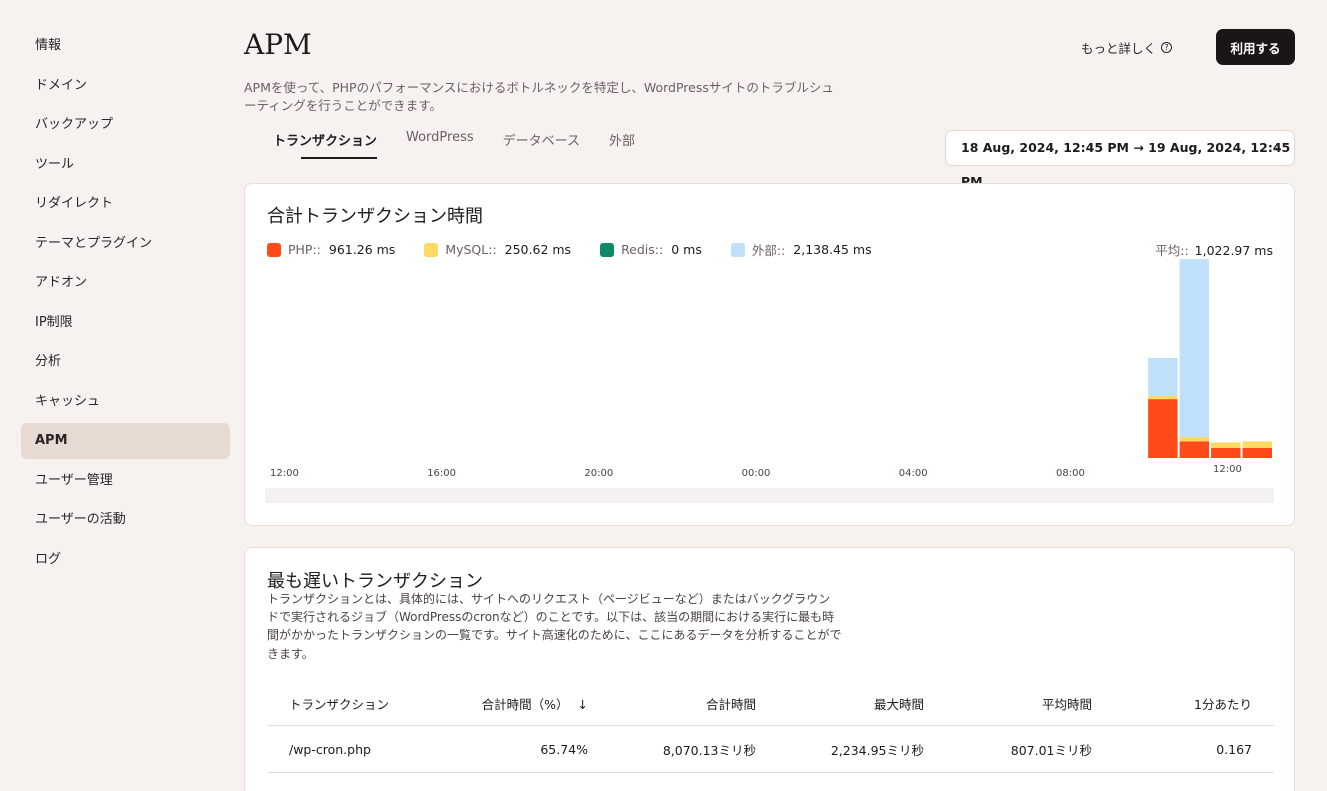 This screenshot has width=1327, height=791. I want to click on column-header: 合計時間（%） ↓, so click(522, 703).